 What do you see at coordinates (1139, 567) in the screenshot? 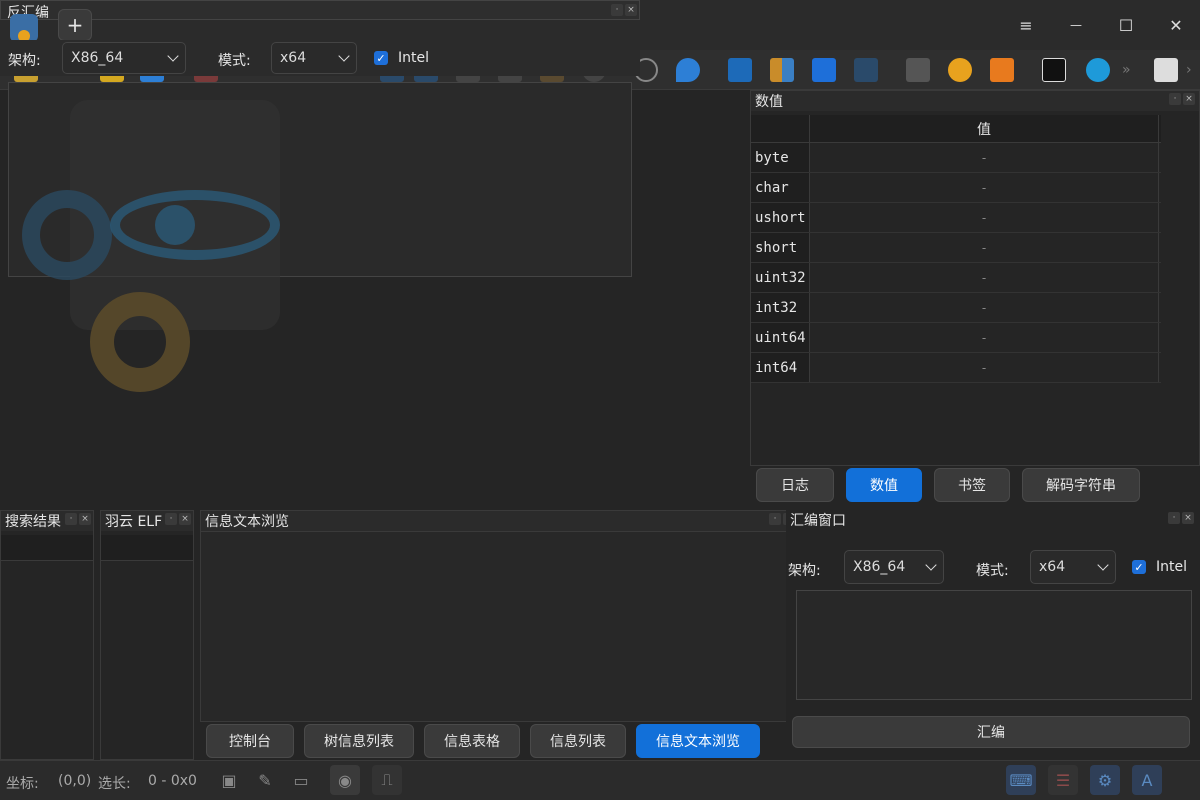
I see `asm-intel-checkbox: ✓` at bounding box center [1139, 567].